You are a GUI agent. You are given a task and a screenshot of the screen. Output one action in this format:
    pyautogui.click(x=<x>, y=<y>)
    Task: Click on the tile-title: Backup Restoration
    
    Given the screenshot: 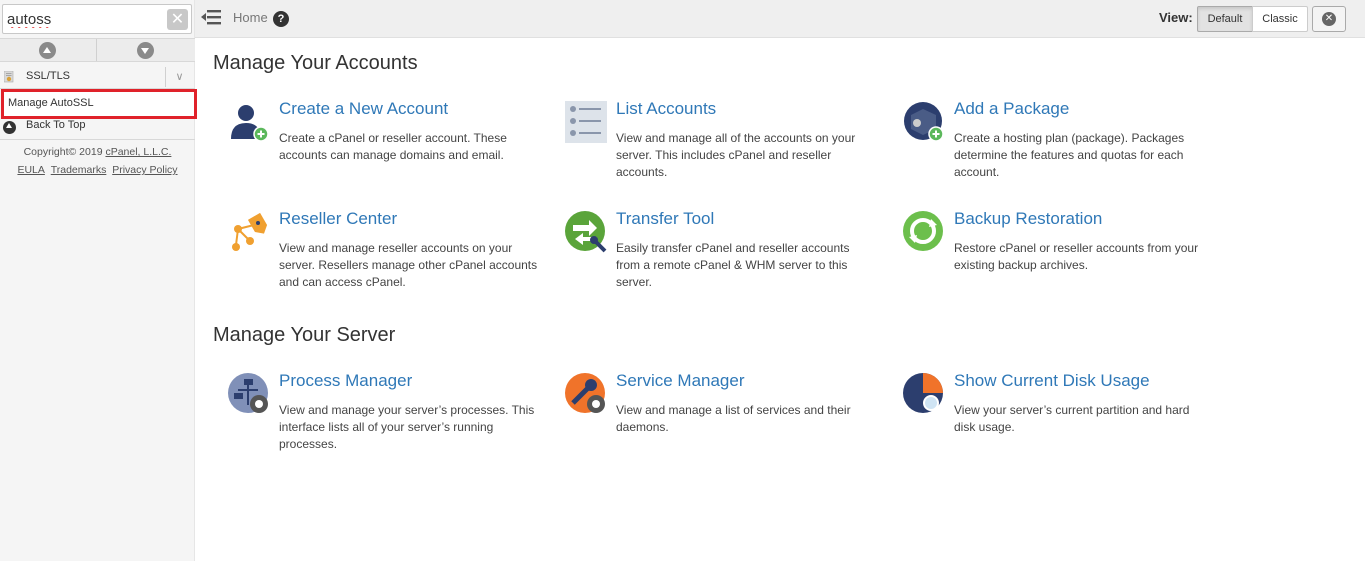 What is the action you would take?
    pyautogui.click(x=1028, y=219)
    